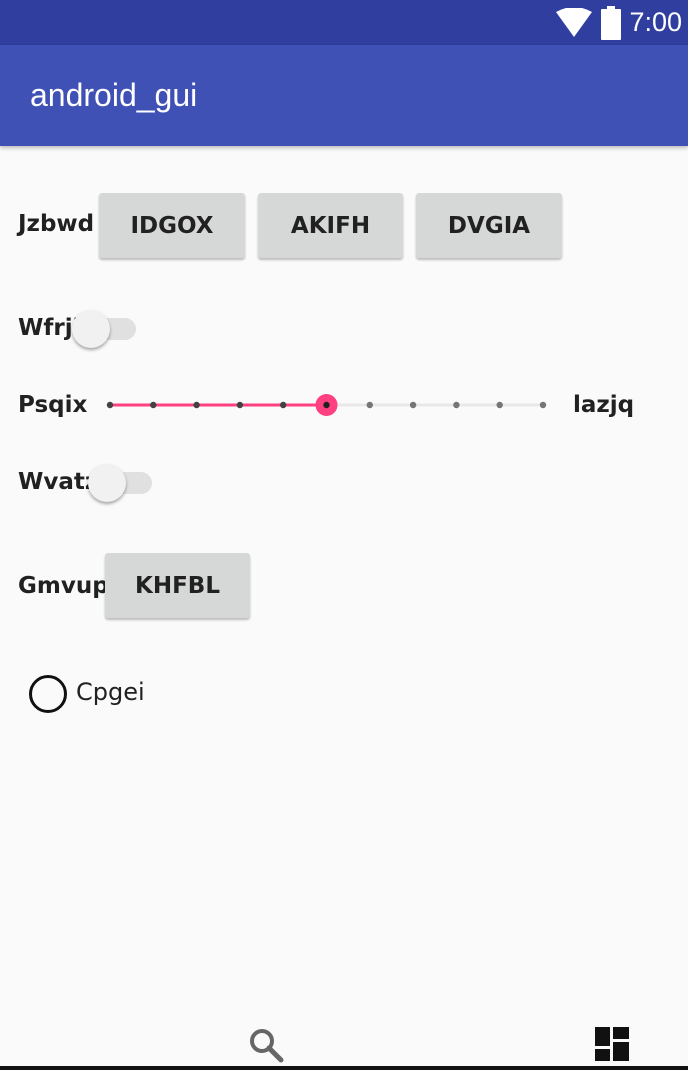 Image resolution: width=688 pixels, height=1070 pixels. What do you see at coordinates (177, 585) in the screenshot?
I see `khfbl-button: KHFBL` at bounding box center [177, 585].